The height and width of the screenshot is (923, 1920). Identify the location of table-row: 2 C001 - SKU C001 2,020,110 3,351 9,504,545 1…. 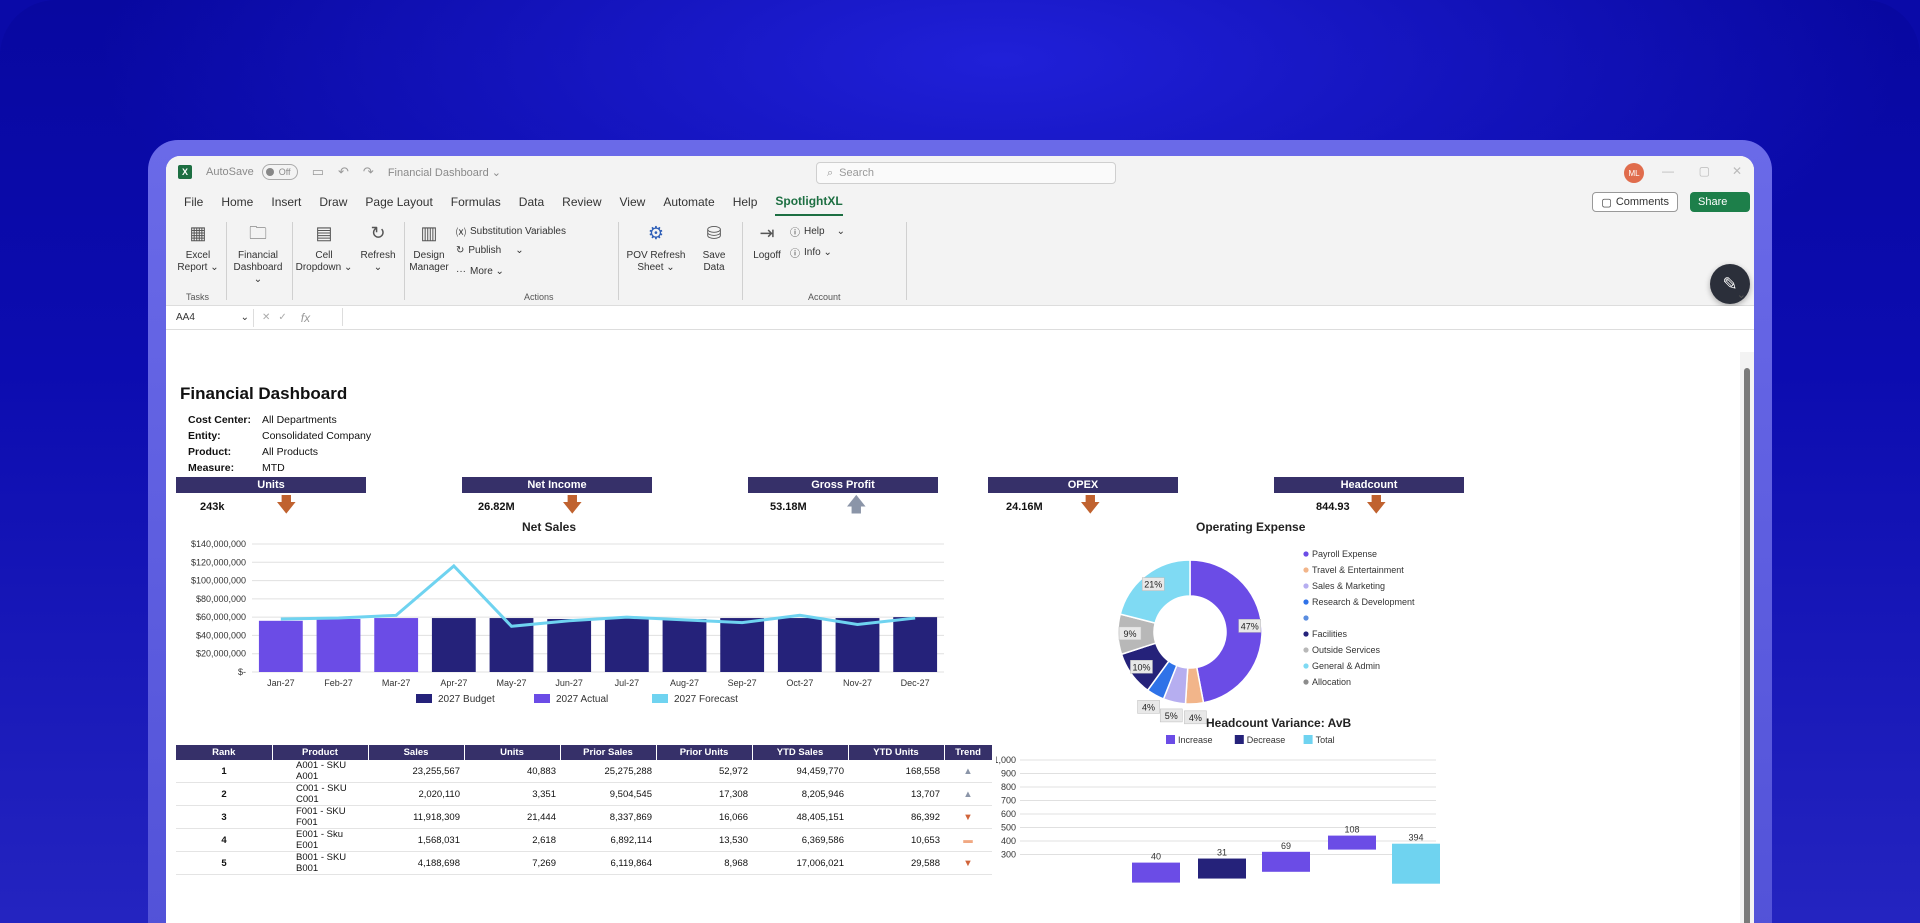
(584, 794).